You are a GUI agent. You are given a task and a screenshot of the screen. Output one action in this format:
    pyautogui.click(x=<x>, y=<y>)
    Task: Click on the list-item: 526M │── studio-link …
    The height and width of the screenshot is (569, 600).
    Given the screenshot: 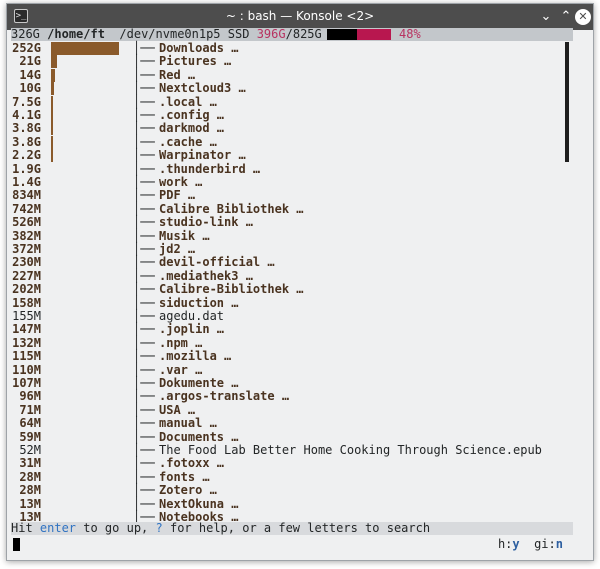 What is the action you would take?
    pyautogui.click(x=287, y=222)
    